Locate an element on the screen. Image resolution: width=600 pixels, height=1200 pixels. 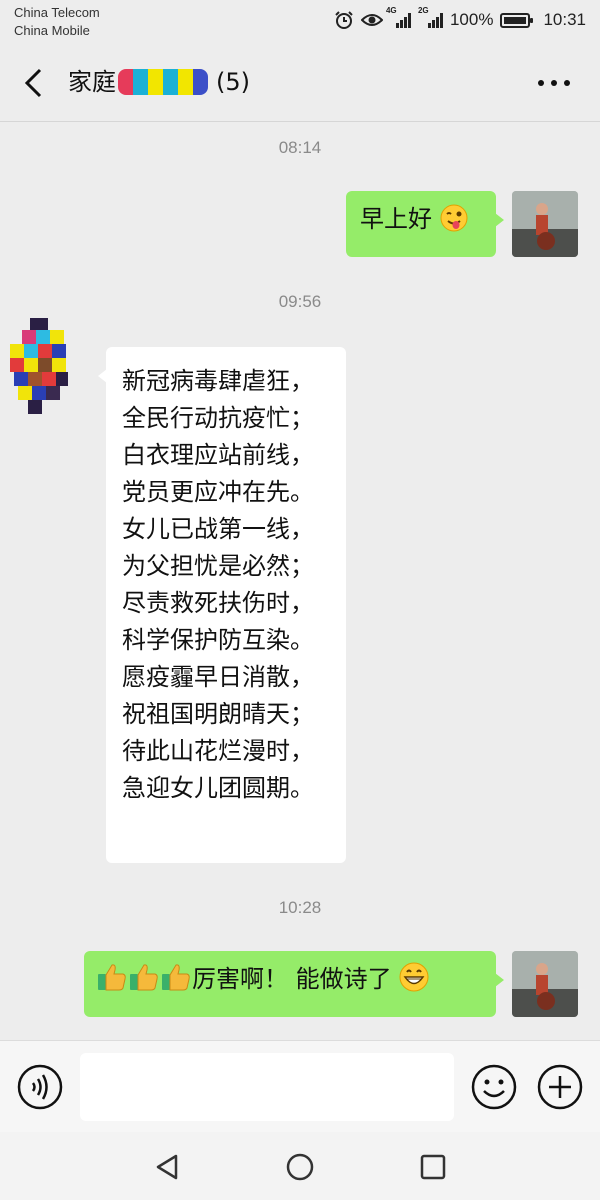
plus-icon is located at coordinates (560, 1087).